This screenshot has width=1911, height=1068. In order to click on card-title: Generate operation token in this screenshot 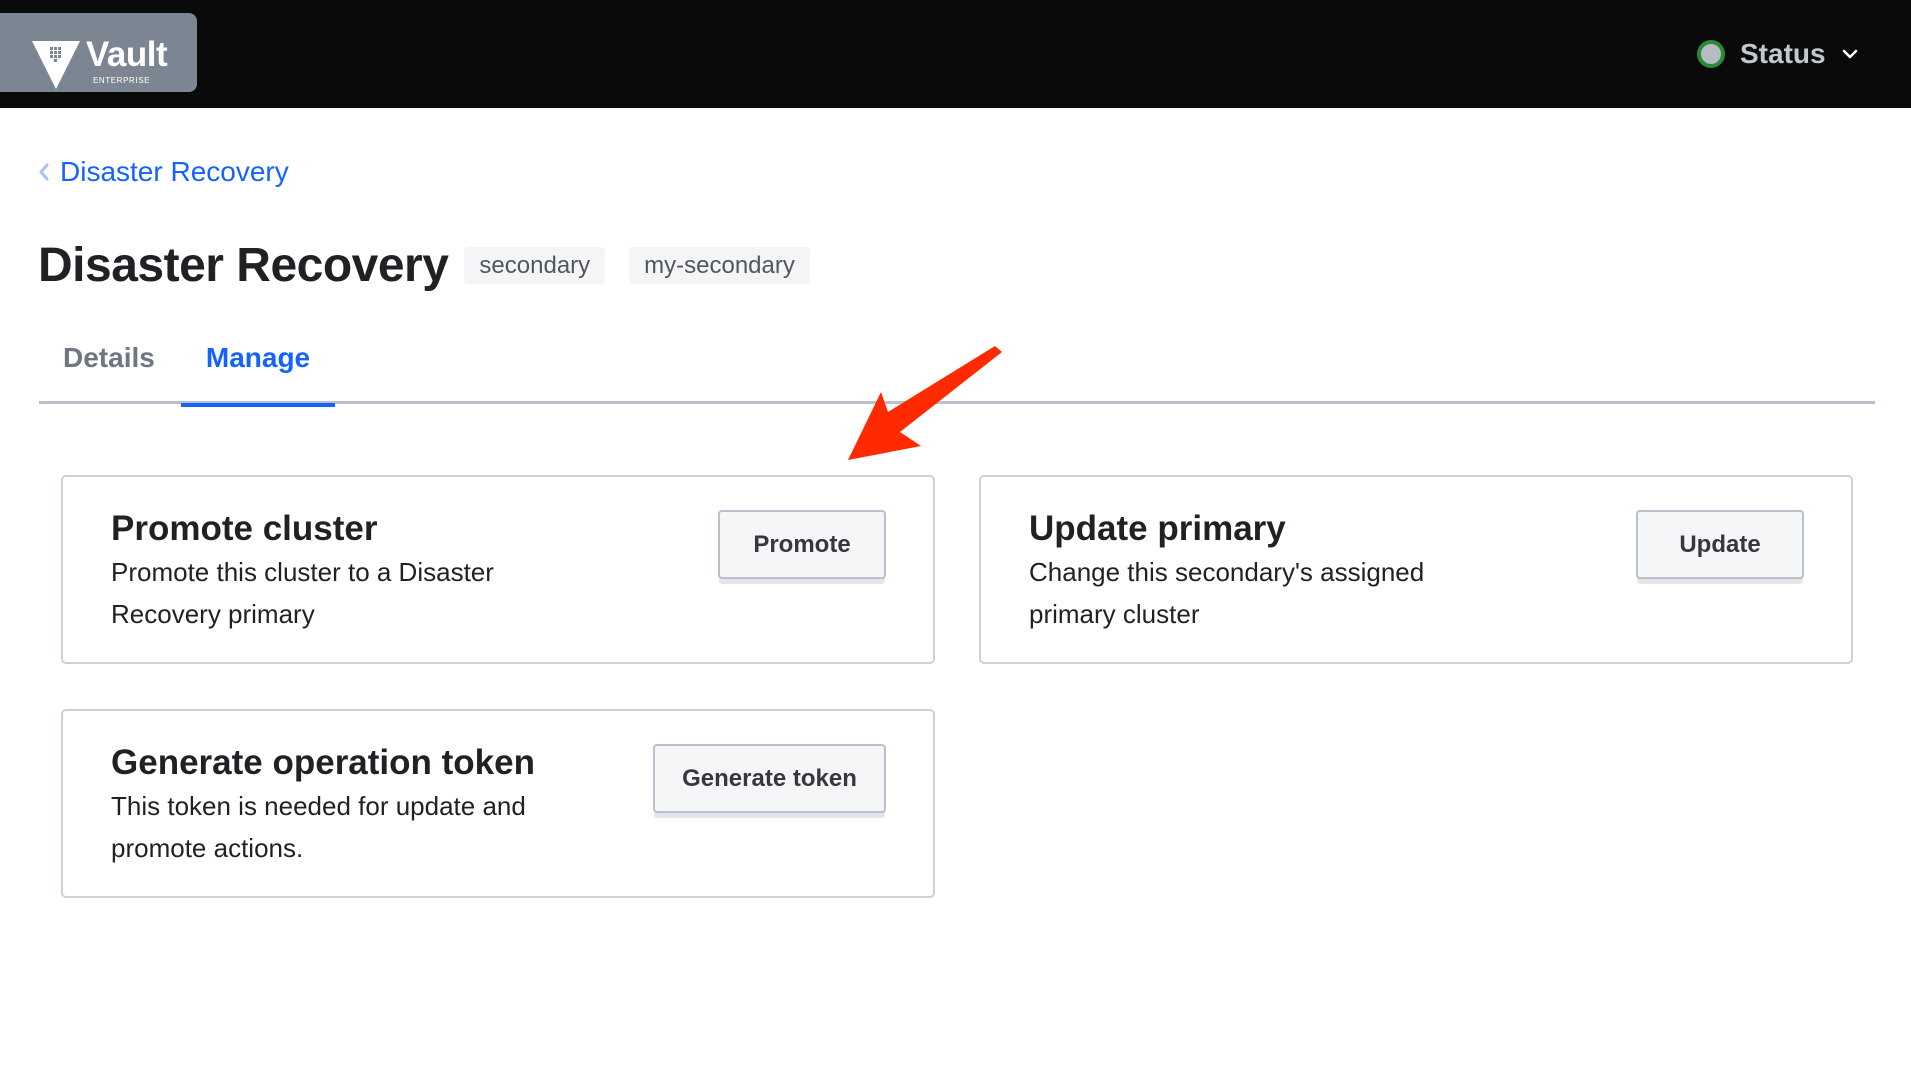, I will do `click(323, 762)`.